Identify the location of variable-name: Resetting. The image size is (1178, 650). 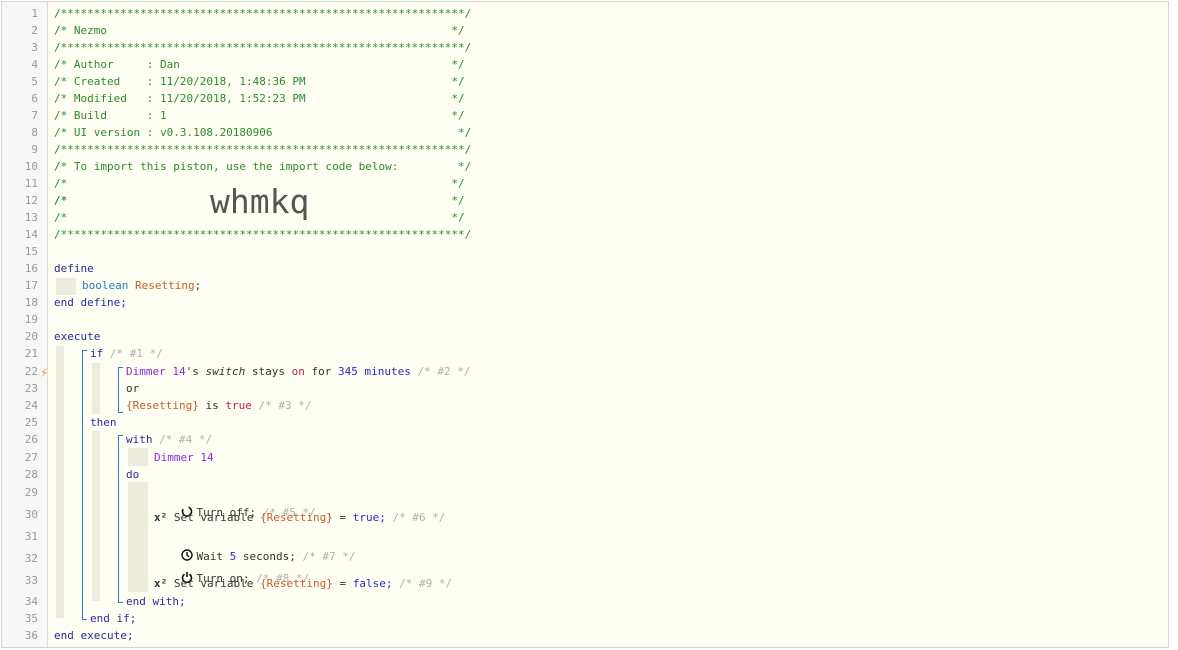
(164, 285).